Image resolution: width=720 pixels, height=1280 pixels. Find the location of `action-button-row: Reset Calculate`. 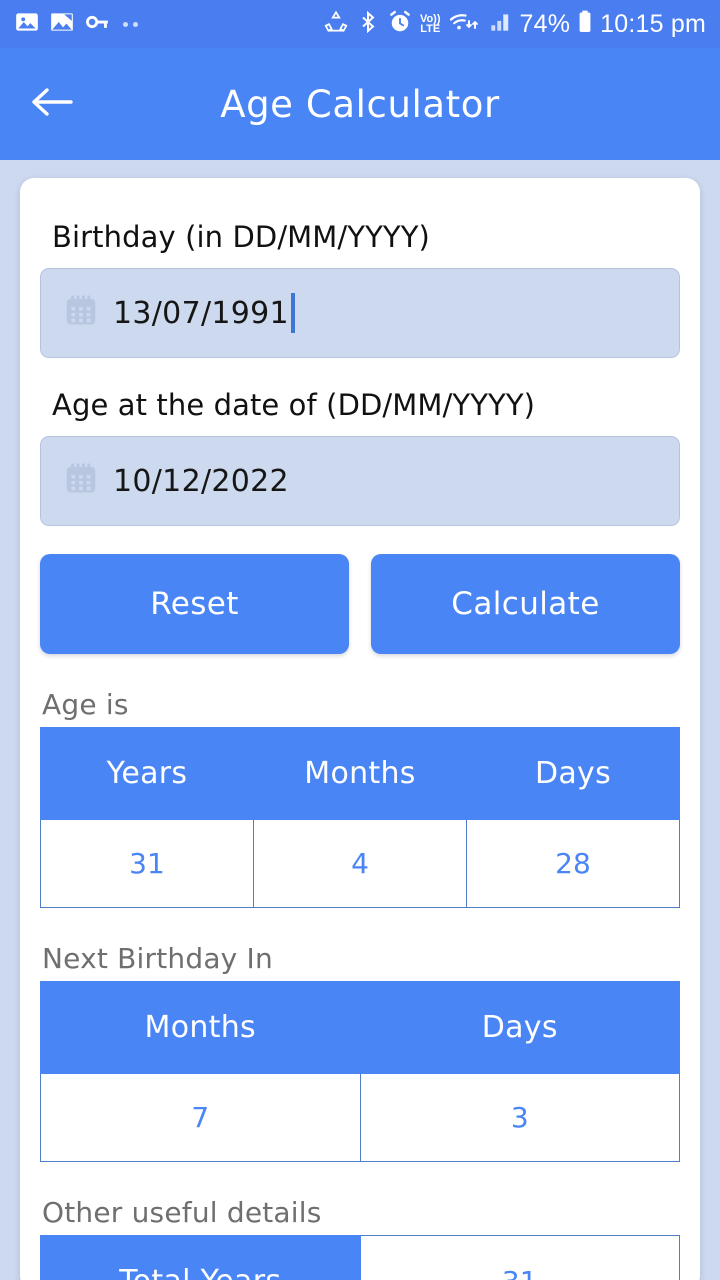

action-button-row: Reset Calculate is located at coordinates (360, 604).